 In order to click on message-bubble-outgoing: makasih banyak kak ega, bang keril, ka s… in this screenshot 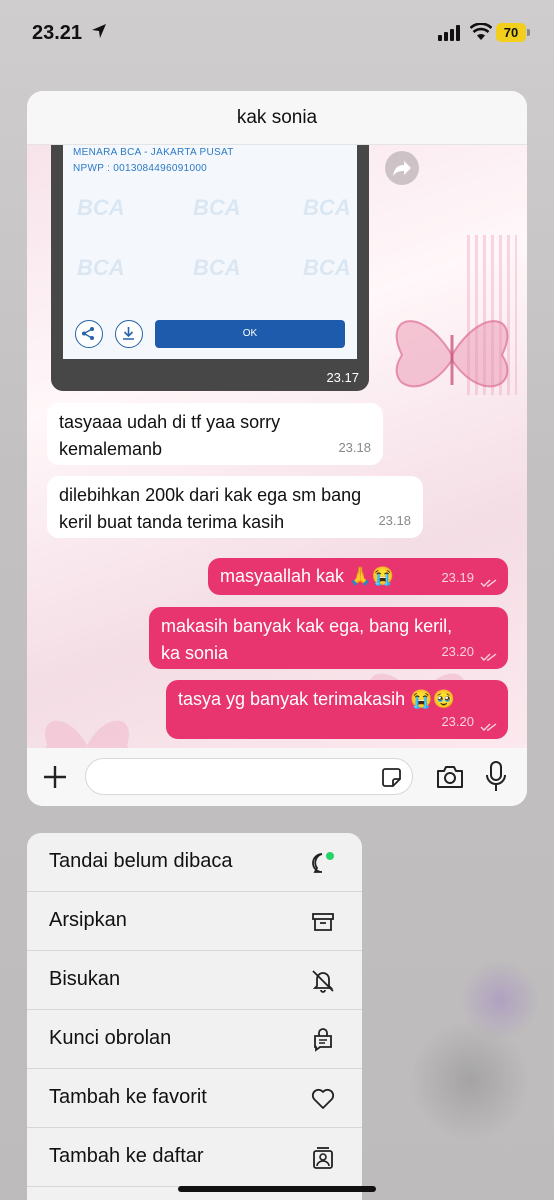, I will do `click(328, 638)`.